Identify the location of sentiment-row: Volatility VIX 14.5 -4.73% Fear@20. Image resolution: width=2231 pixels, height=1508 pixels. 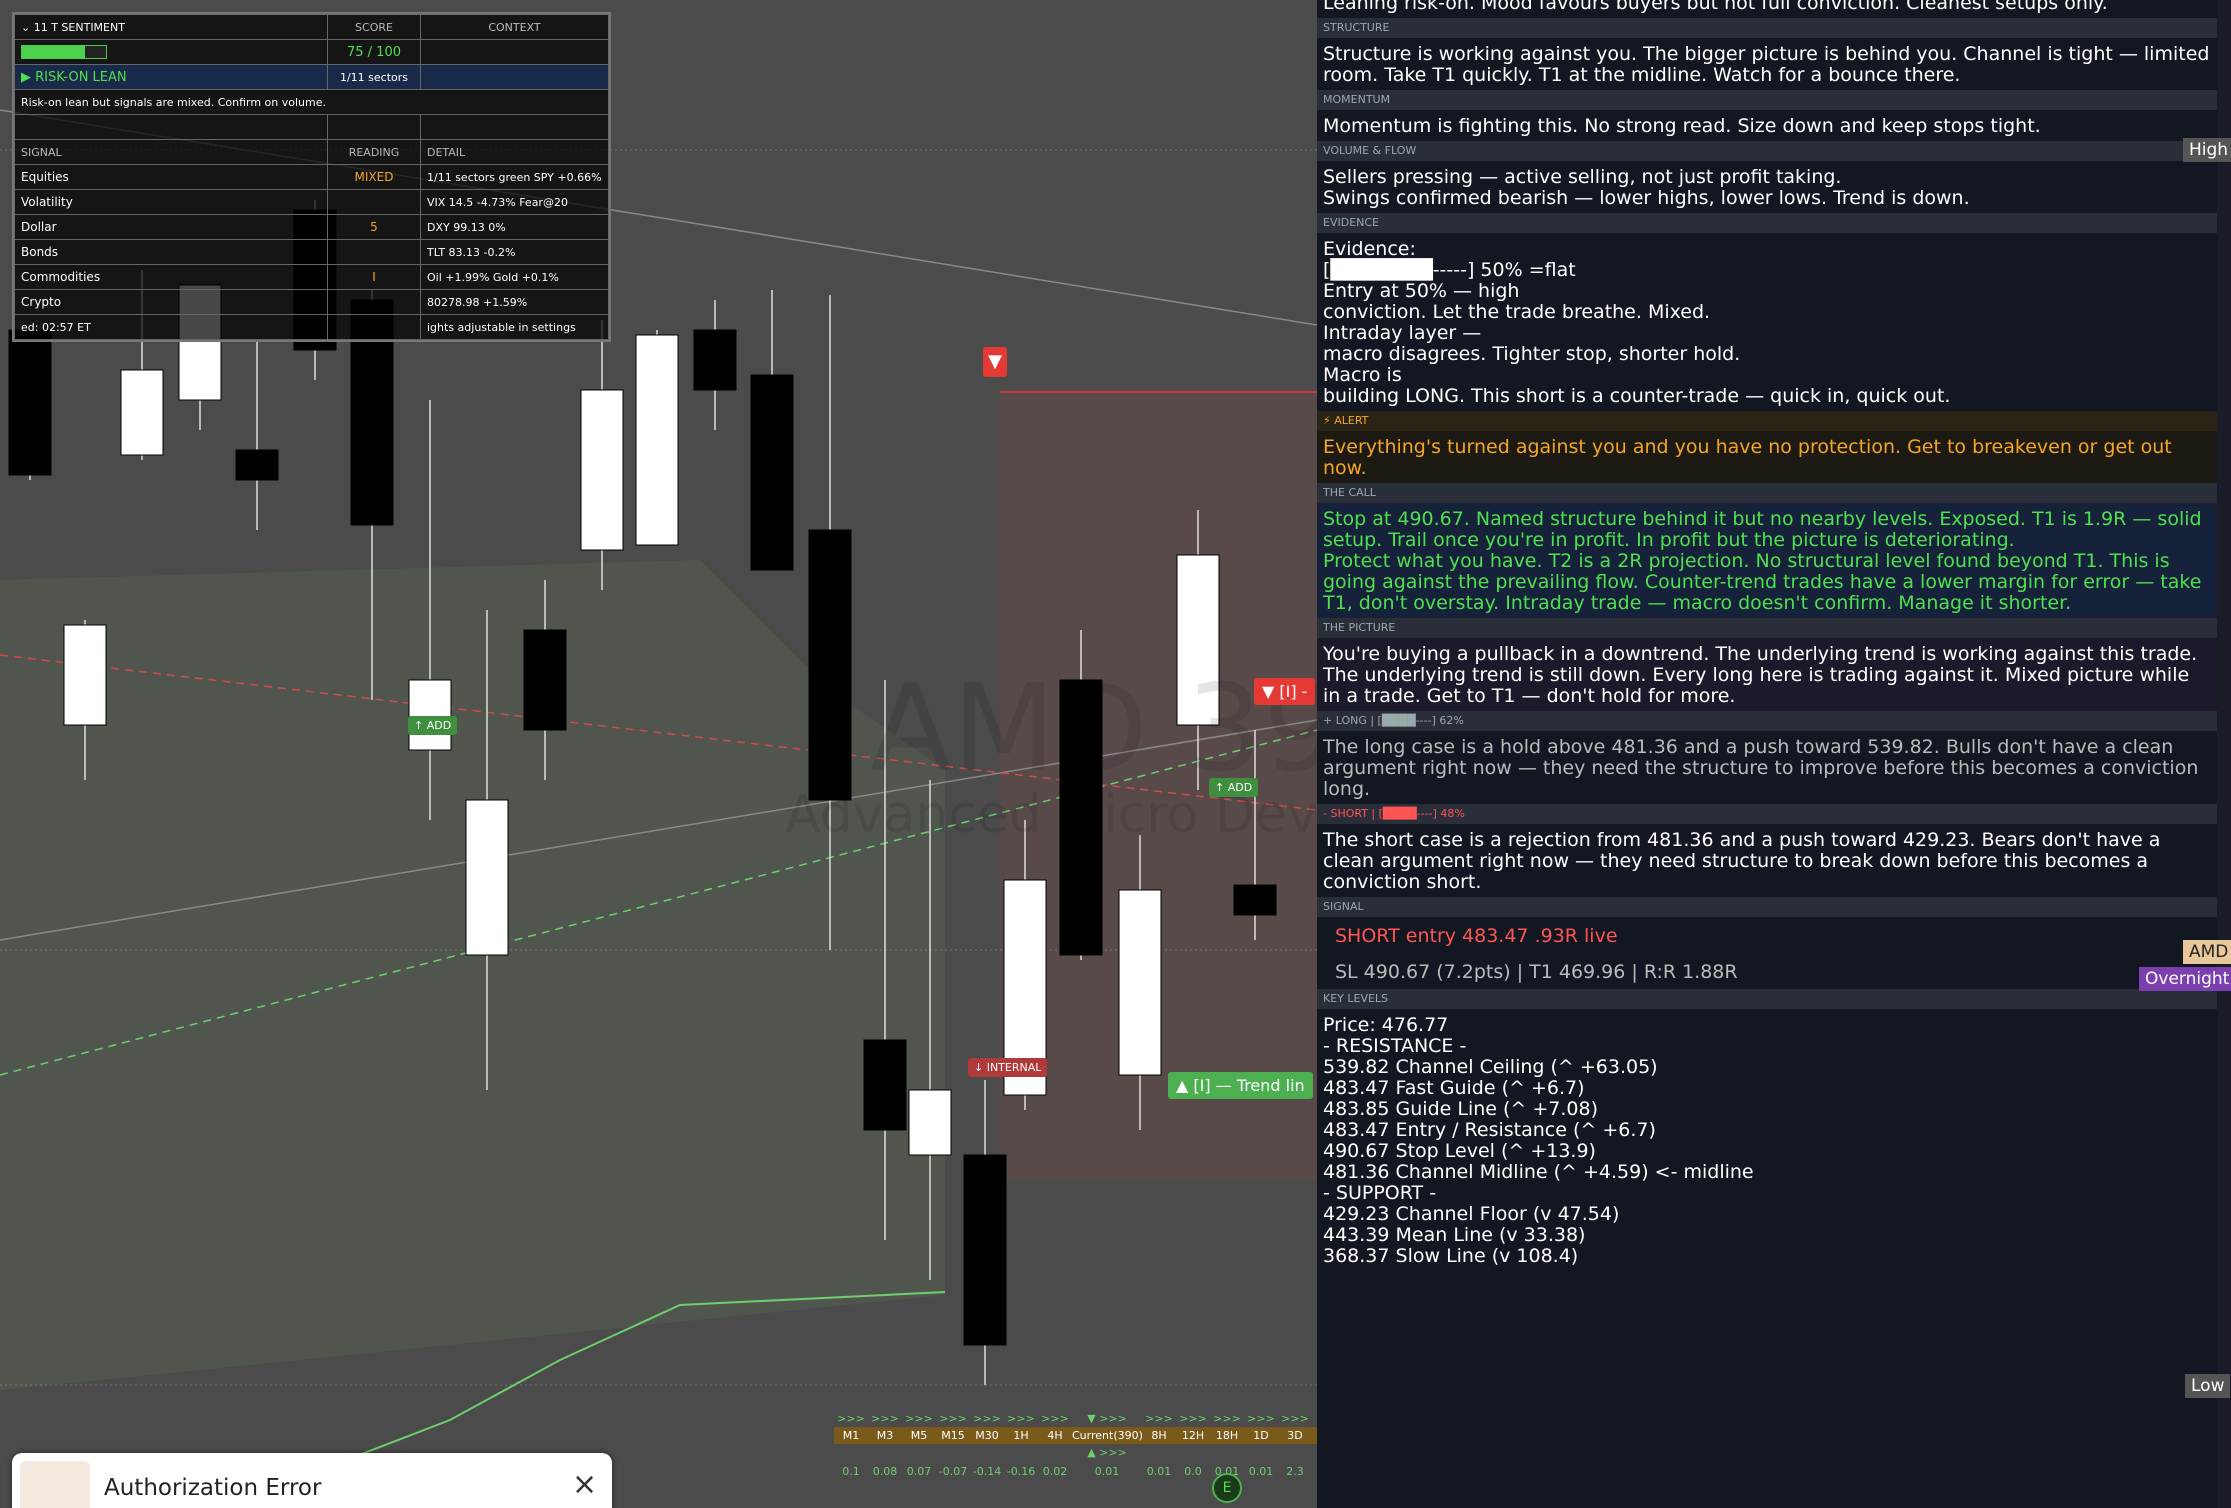
(311, 202).